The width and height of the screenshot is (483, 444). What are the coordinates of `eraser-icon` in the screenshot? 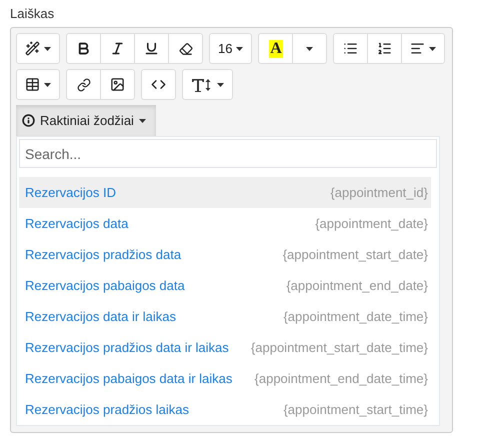 It's located at (185, 49).